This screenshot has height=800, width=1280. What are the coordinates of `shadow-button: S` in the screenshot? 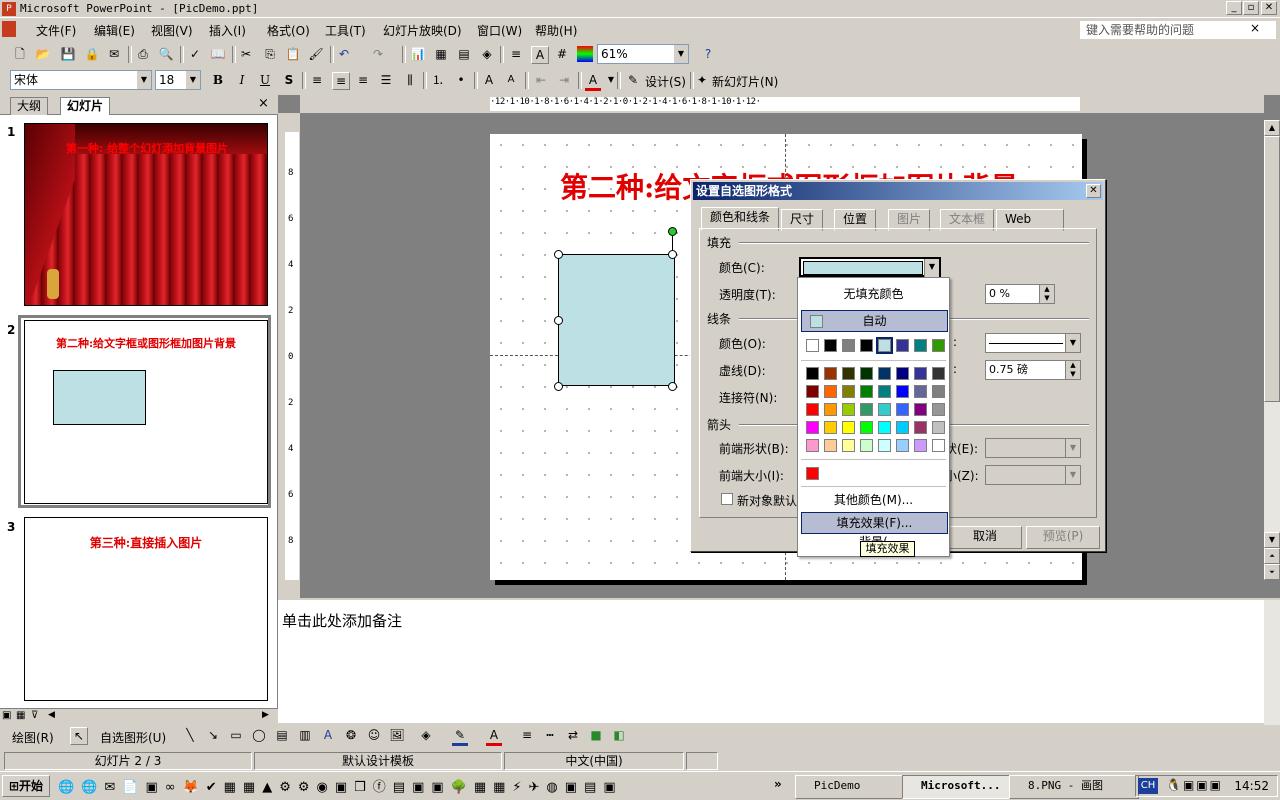 It's located at (289, 80).